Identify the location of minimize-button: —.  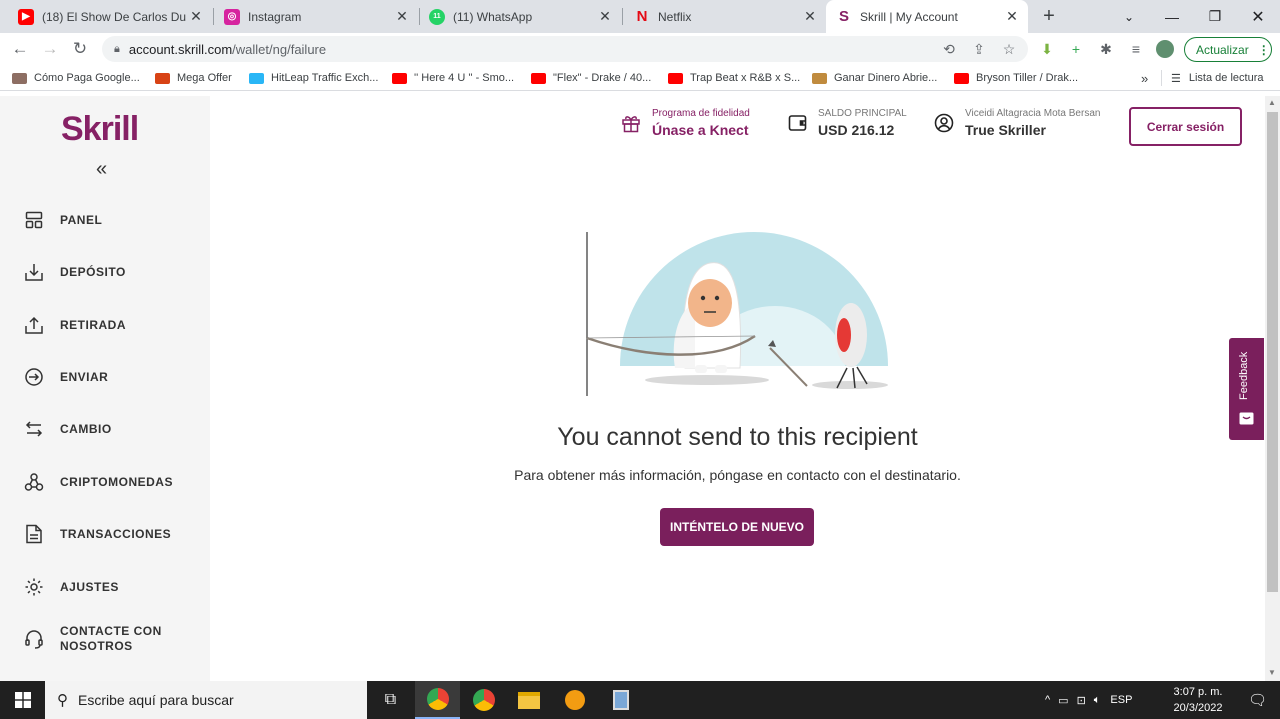
(1172, 16).